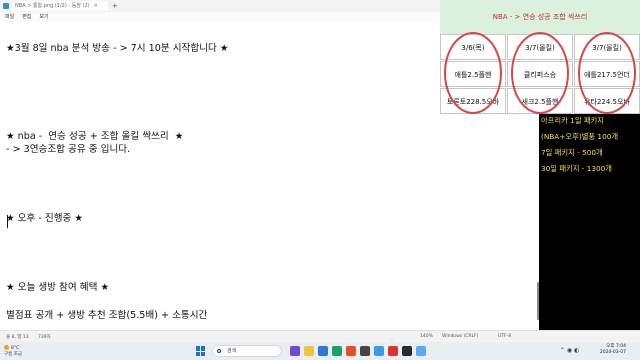  I want to click on editor-line: ★ 오늘 생방 참여 혜택 ★, so click(58, 287).